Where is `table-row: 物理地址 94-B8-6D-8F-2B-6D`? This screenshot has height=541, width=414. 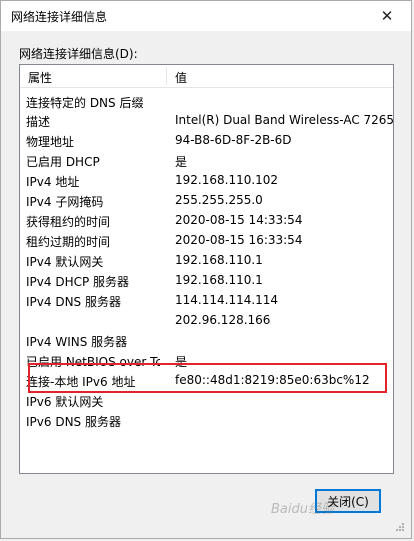 table-row: 物理地址 94-B8-6D-8F-2B-6D is located at coordinates (206, 141).